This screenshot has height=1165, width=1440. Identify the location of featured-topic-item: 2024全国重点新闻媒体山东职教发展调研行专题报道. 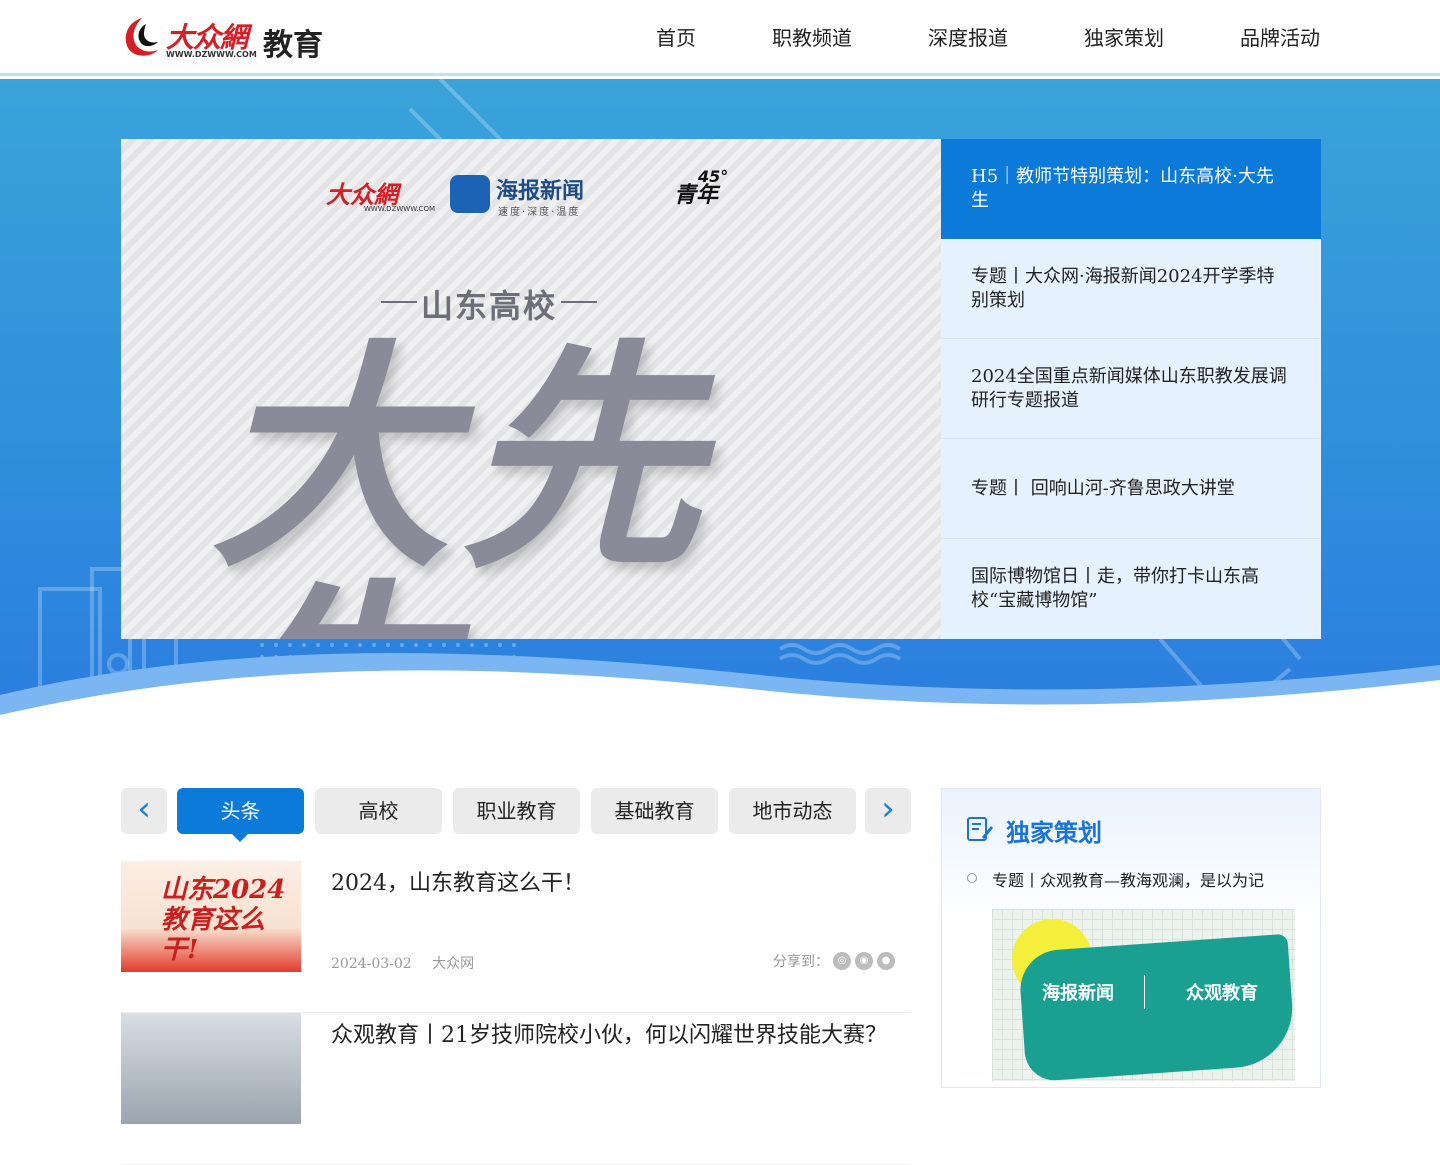
(1131, 389).